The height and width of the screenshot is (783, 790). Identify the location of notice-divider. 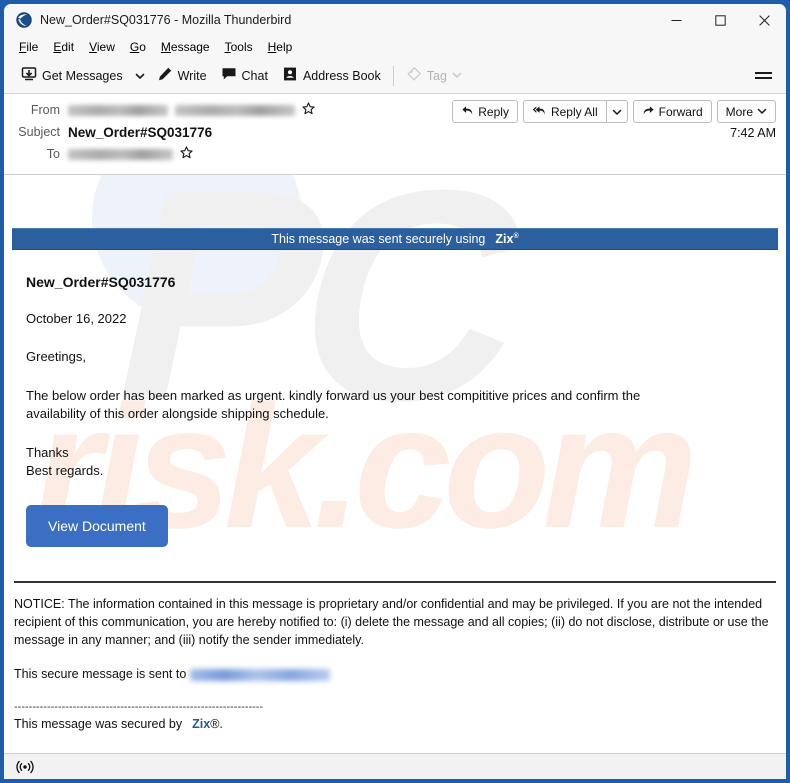
(395, 581).